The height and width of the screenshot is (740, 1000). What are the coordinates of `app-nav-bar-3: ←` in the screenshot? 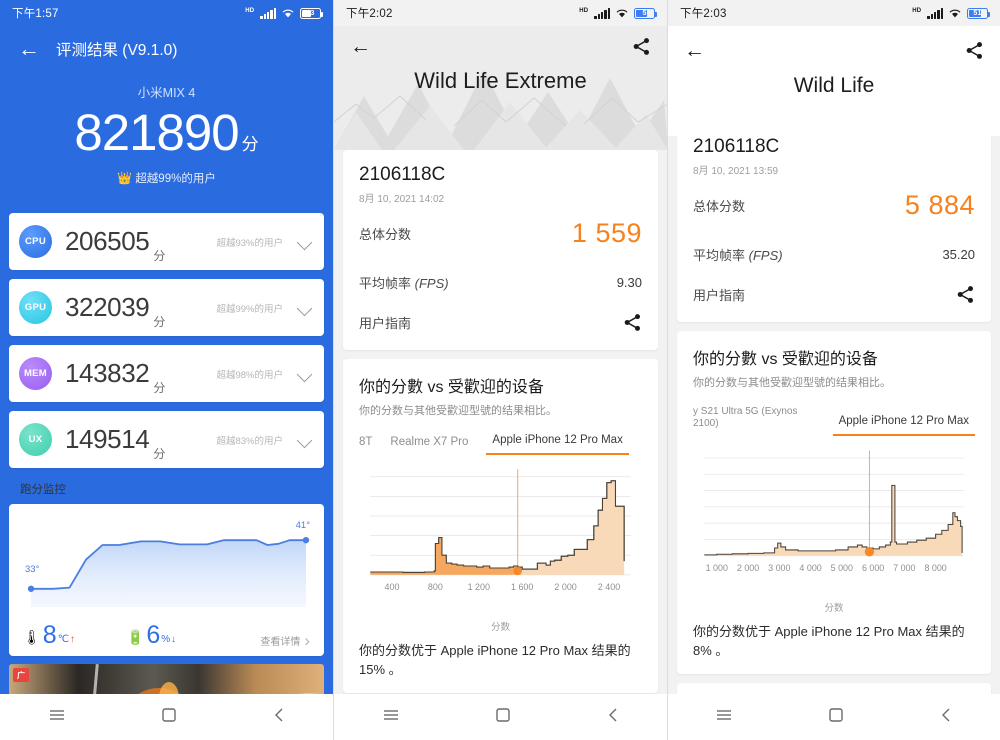 It's located at (834, 50).